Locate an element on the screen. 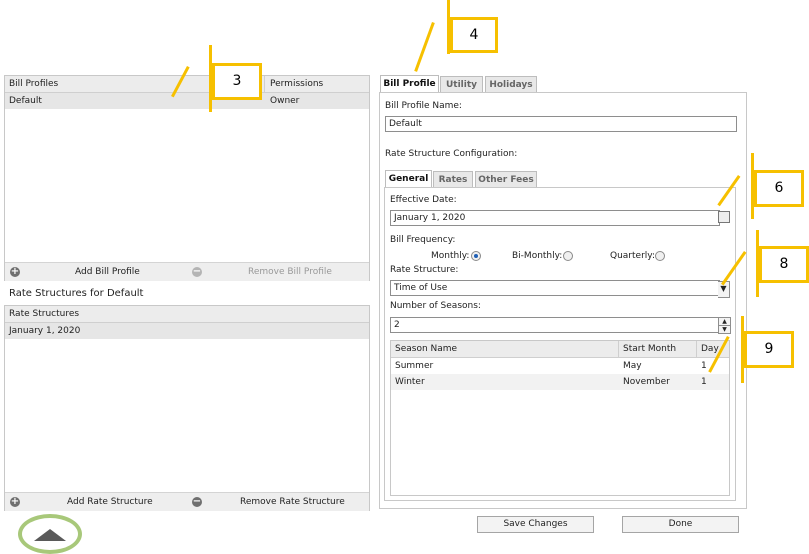 The height and width of the screenshot is (554, 809). rate-structure-config-label: Rate Structure Configuration: is located at coordinates (451, 154).